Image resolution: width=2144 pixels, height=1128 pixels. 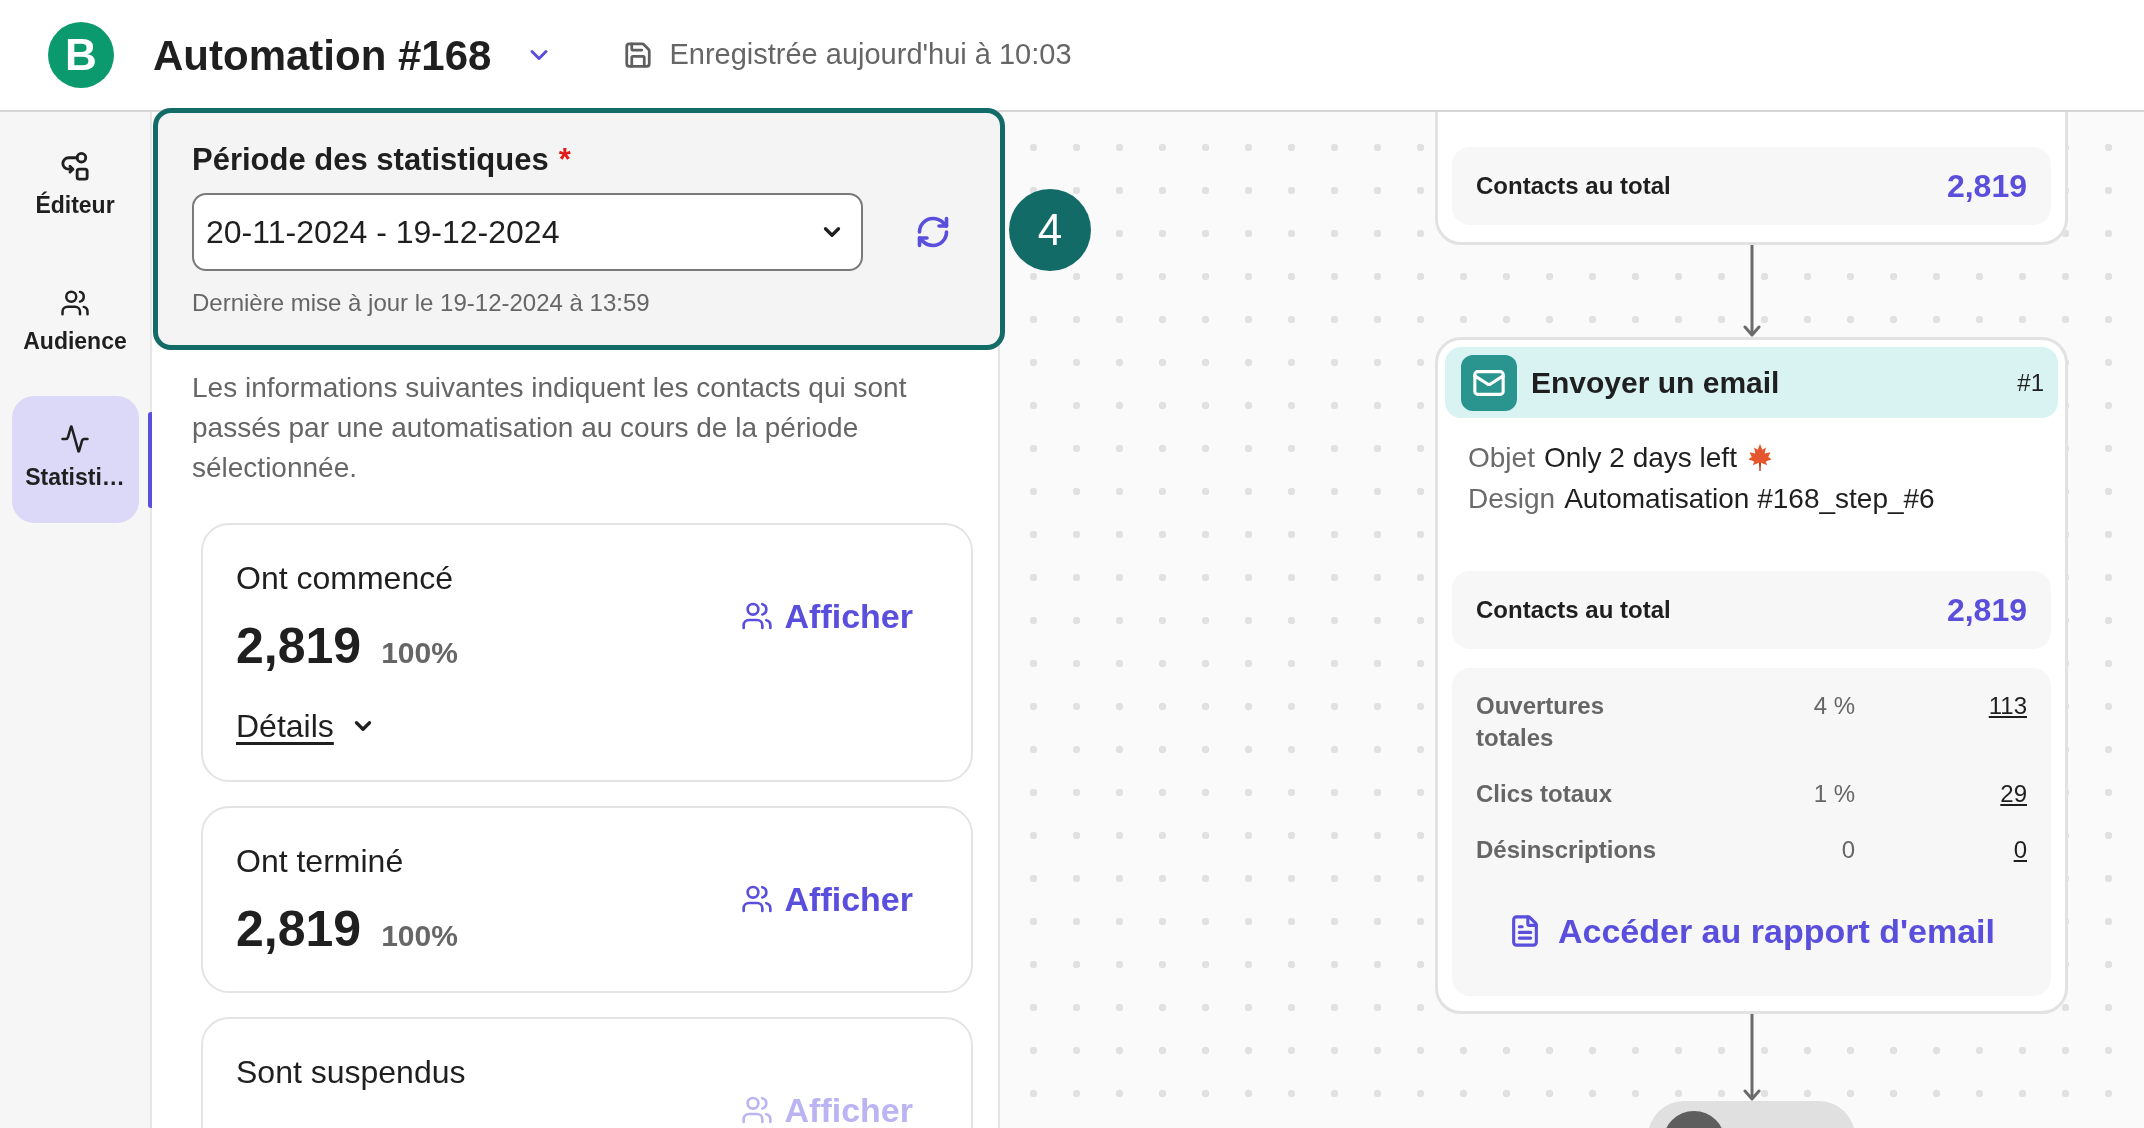 I want to click on period-label: Période des statistiques, so click(x=370, y=160).